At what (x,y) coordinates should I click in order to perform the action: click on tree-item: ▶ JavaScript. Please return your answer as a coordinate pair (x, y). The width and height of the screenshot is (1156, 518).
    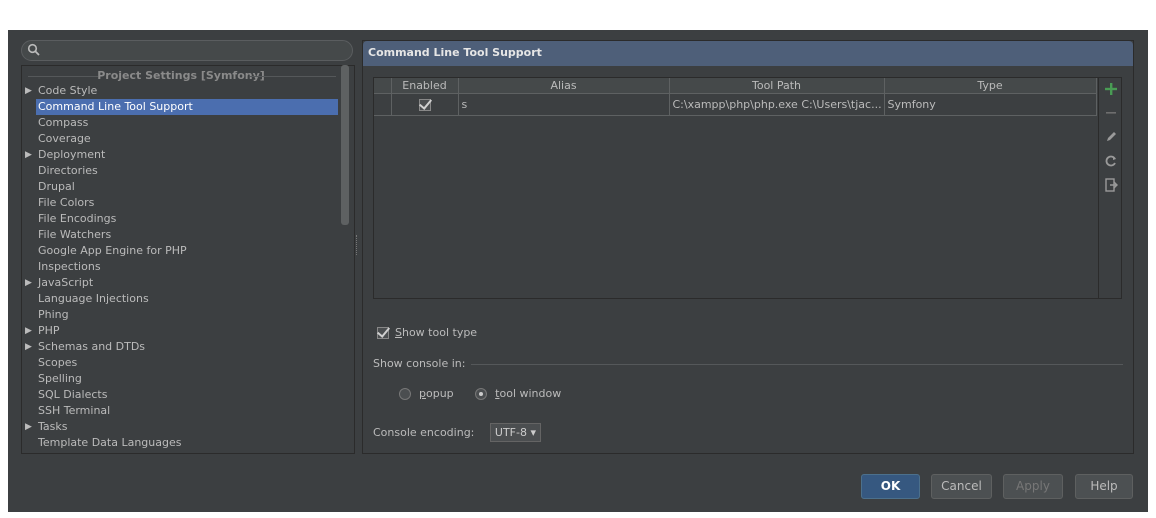
    Looking at the image, I should click on (181, 283).